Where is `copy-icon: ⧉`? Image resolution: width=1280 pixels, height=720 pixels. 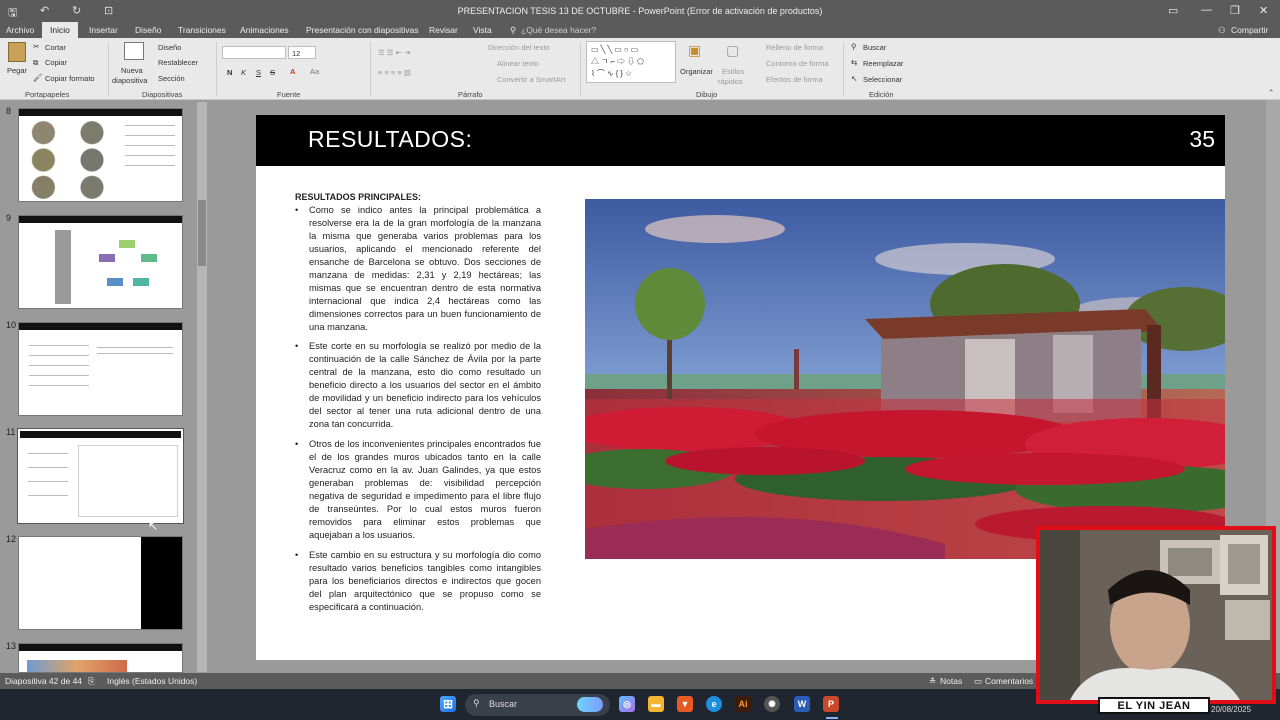
copy-icon: ⧉ is located at coordinates (35, 63).